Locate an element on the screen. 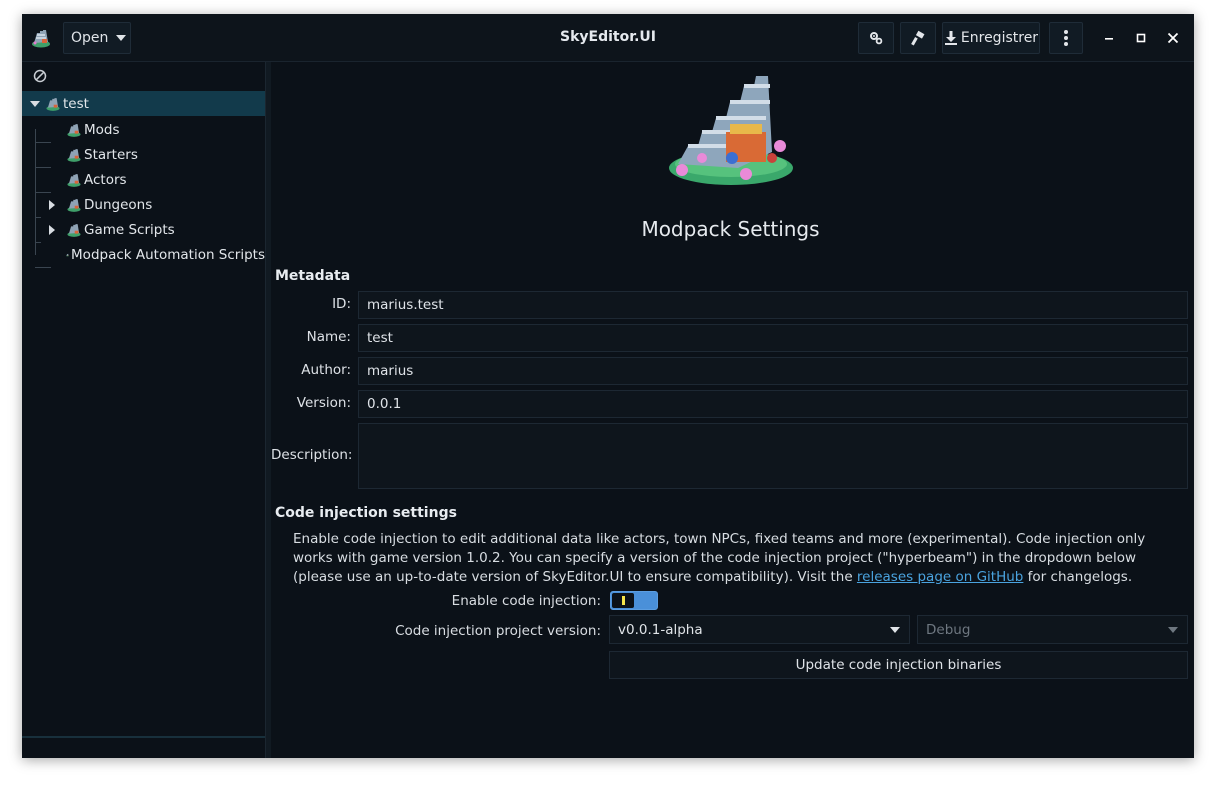 This screenshot has width=1216, height=788. github-releases-link: releases page on GitHub is located at coordinates (940, 577).